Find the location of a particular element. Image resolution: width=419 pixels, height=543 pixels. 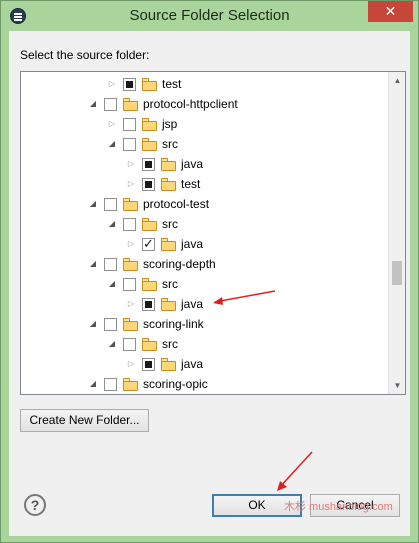

tree-item-label: scoring-depth is located at coordinates (179, 264).